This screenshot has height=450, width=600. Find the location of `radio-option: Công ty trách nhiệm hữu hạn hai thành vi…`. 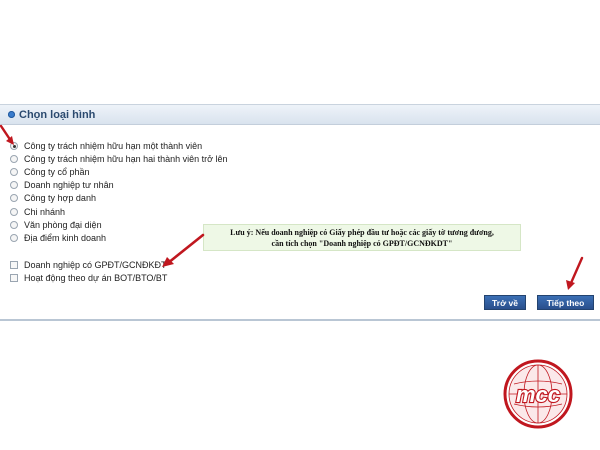

radio-option: Công ty trách nhiệm hữu hạn hai thành vi… is located at coordinates (119, 158).